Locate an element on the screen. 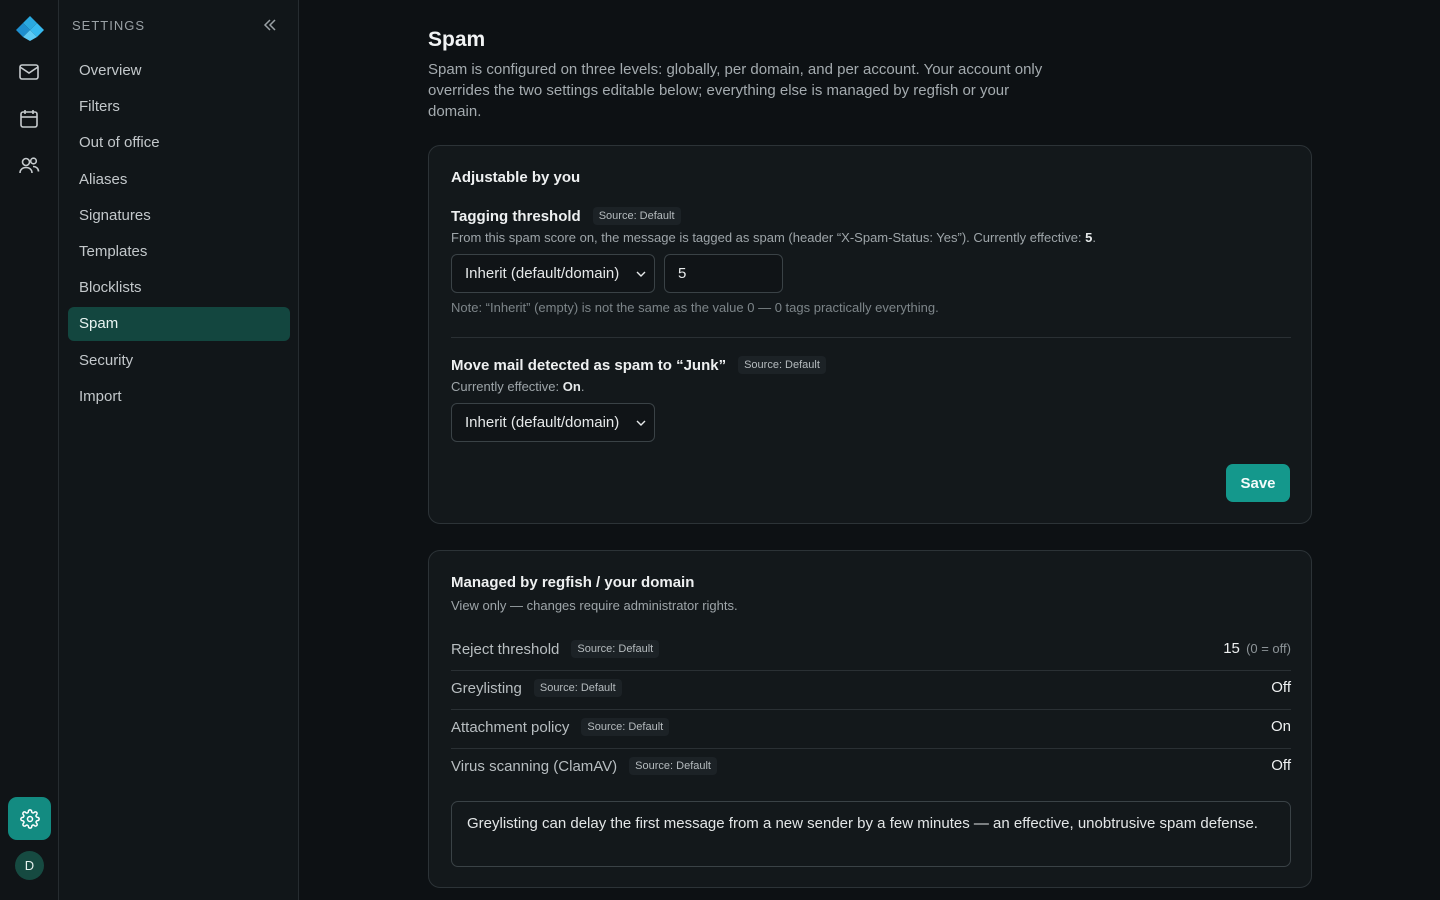 The width and height of the screenshot is (1440, 900). sidebar-item-spam: Spam is located at coordinates (179, 324).